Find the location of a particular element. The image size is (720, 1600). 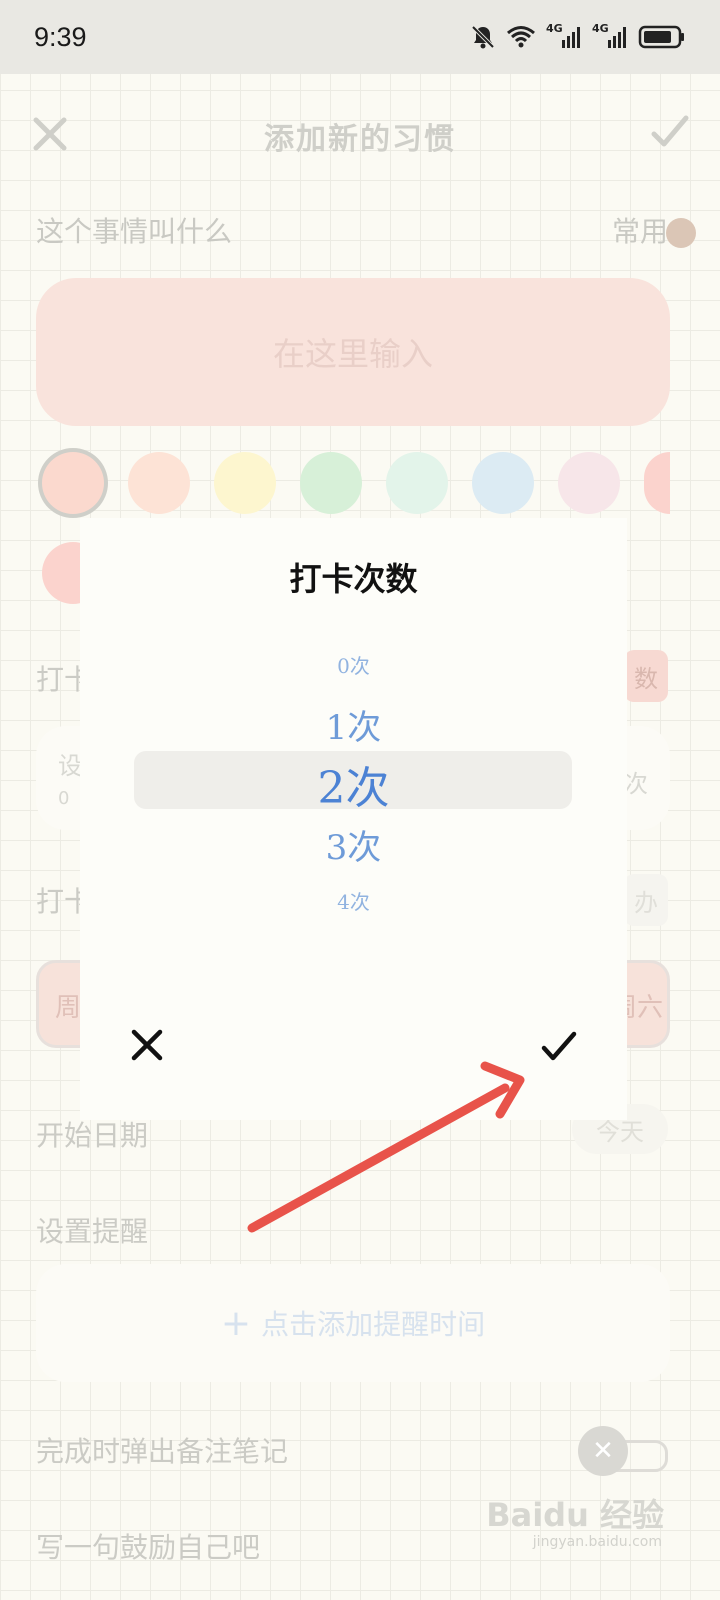

reminder-label: 设置提醒 is located at coordinates (92, 1231).